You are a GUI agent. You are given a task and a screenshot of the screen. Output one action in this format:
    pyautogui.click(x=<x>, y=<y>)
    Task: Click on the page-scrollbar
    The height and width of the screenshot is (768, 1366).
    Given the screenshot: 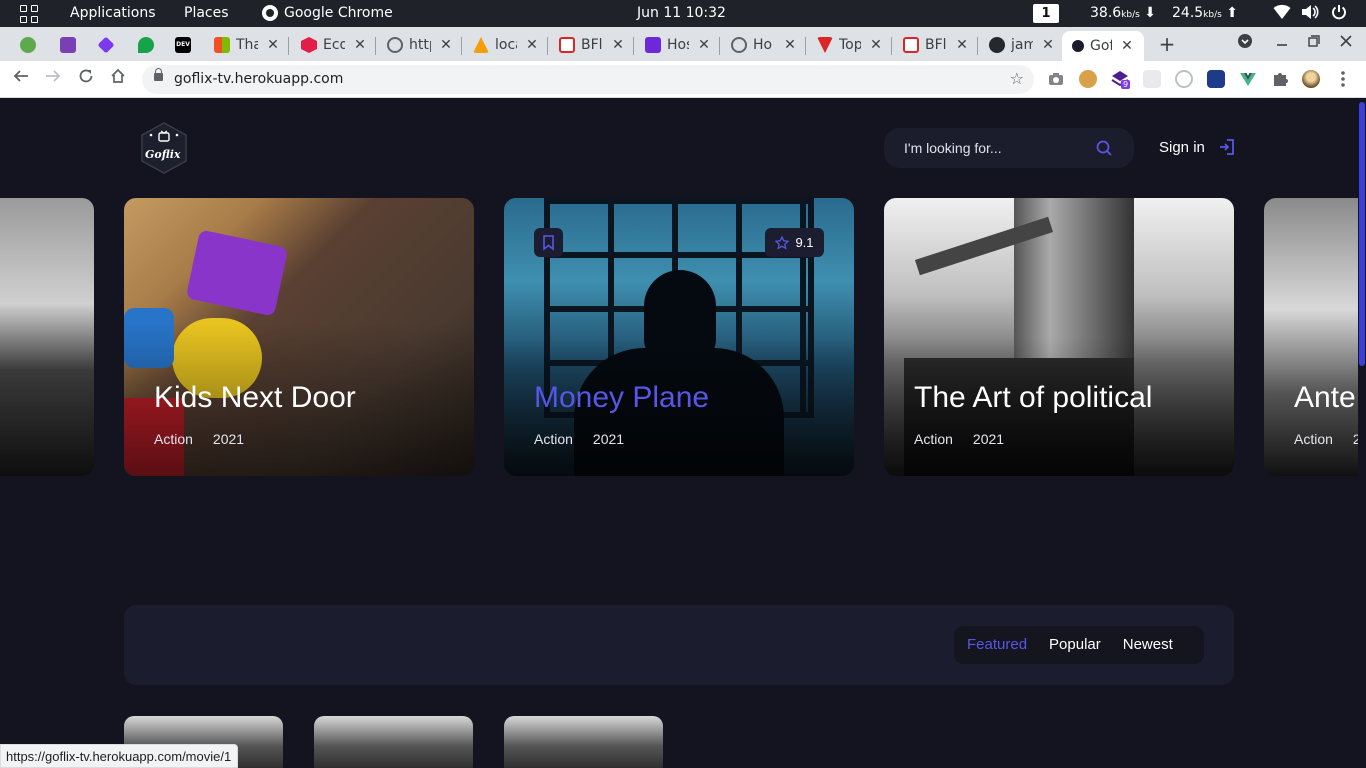 What is the action you would take?
    pyautogui.click(x=1362, y=433)
    